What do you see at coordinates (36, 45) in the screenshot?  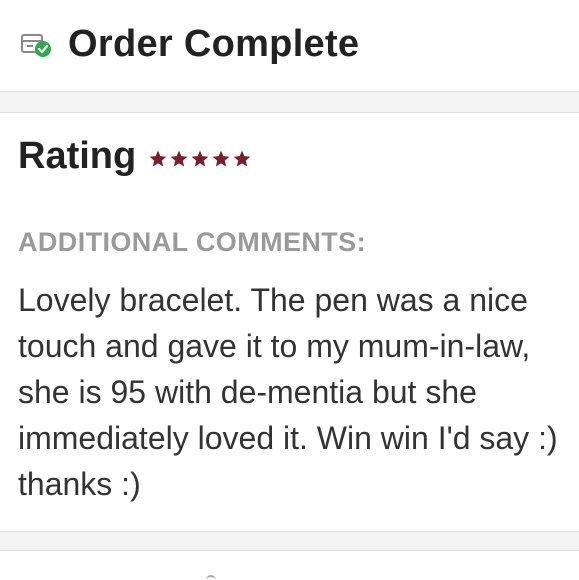 I see `package-check-icon` at bounding box center [36, 45].